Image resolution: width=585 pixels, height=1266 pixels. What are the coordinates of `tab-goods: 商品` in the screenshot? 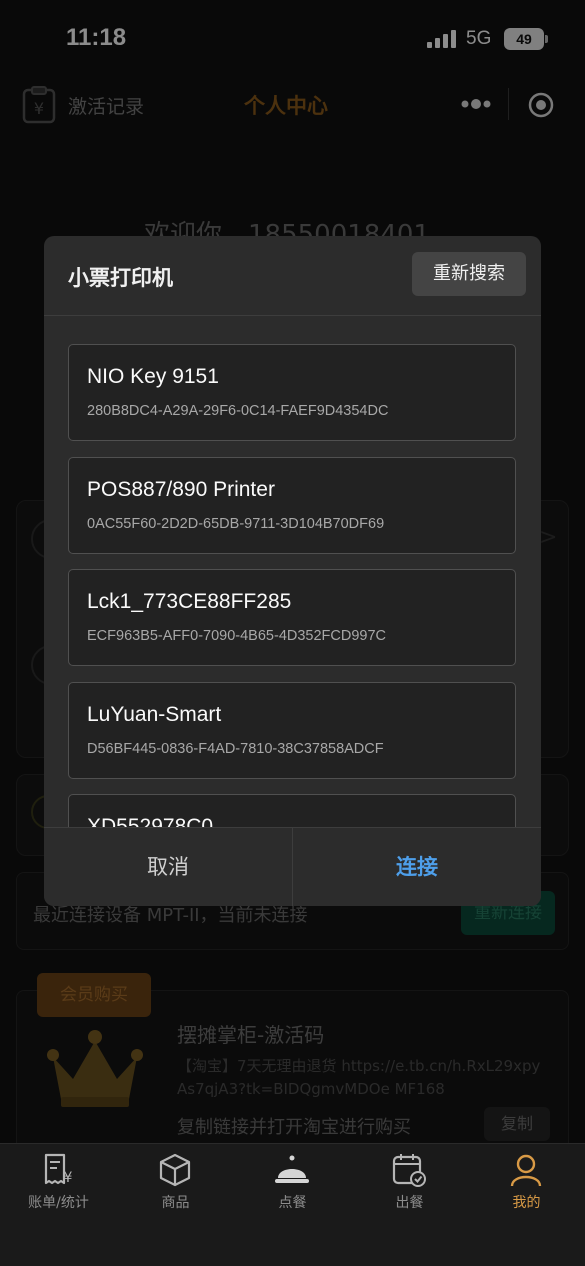 It's located at (175, 1184).